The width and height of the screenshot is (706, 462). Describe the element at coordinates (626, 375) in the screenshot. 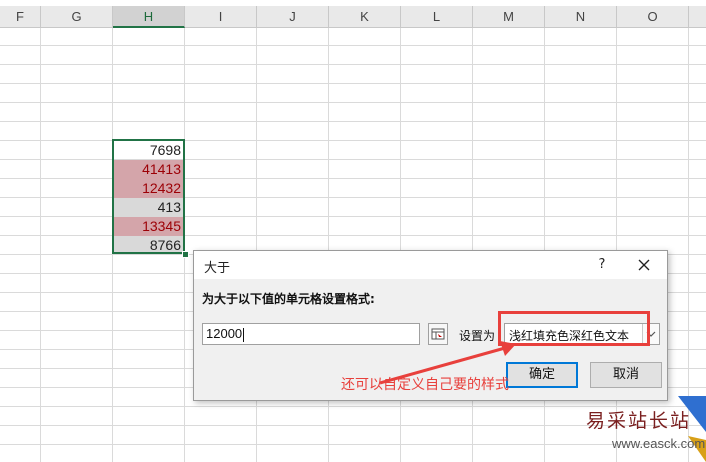

I see `cancel-button: 取消` at that location.